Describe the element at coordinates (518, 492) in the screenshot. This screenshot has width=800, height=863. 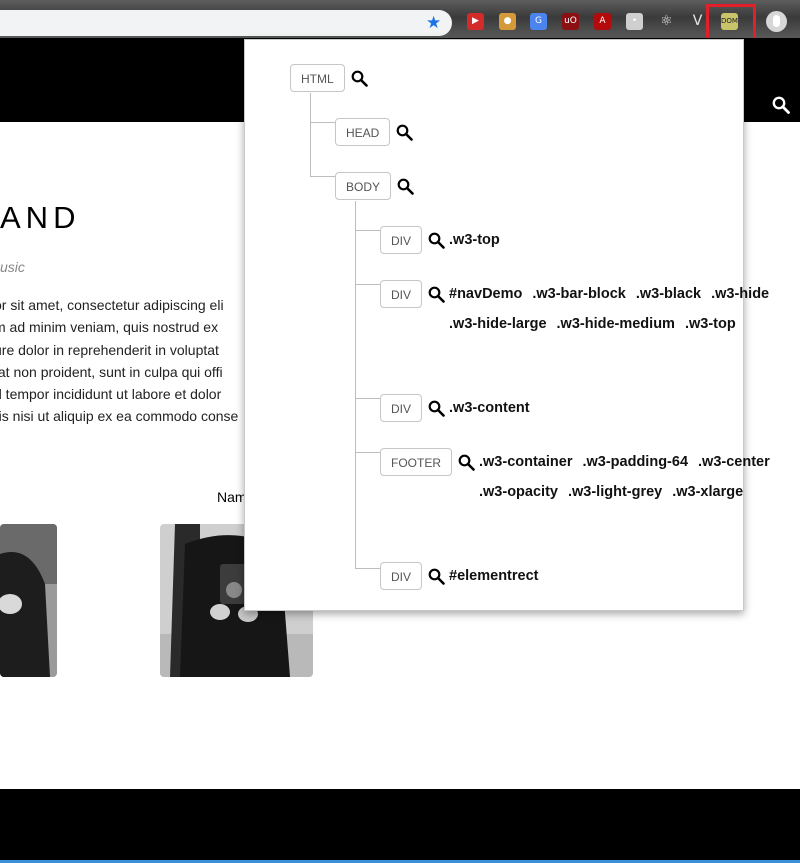
I see `node-attribute: .w3-opacity` at that location.